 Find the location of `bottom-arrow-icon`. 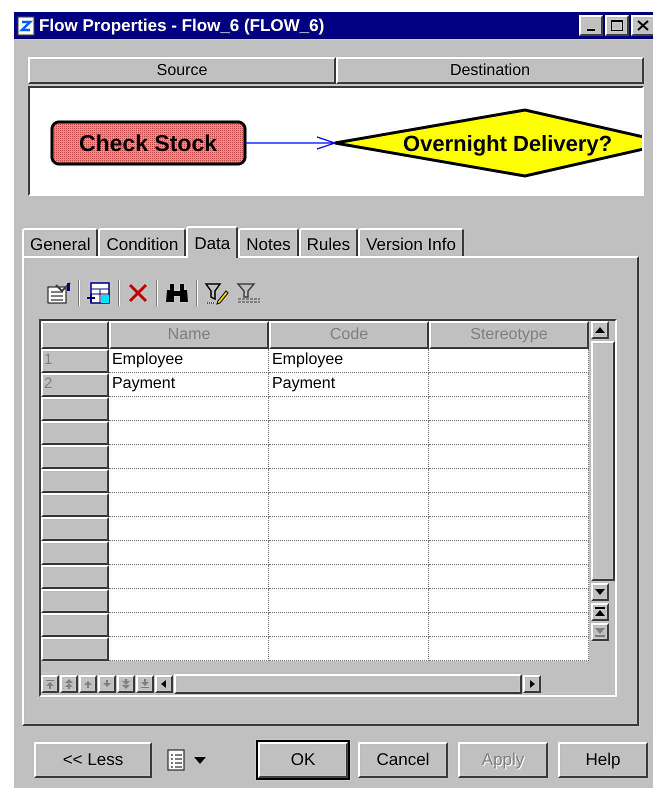

bottom-arrow-icon is located at coordinates (600, 632).